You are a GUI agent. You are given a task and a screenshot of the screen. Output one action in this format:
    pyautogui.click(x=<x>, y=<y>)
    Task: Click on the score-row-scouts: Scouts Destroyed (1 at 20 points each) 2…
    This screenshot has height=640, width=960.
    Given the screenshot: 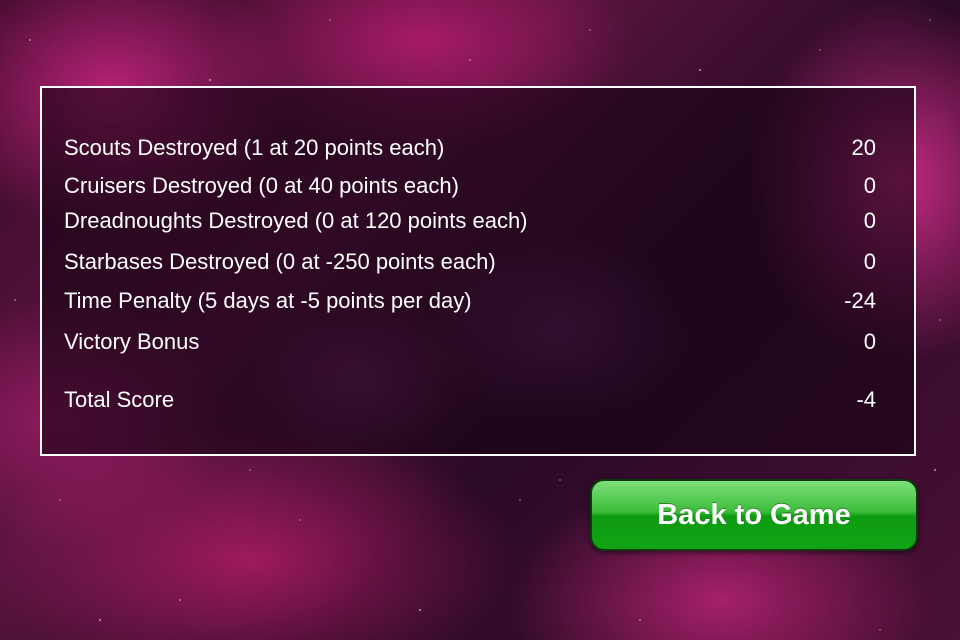 What is the action you would take?
    pyautogui.click(x=470, y=148)
    